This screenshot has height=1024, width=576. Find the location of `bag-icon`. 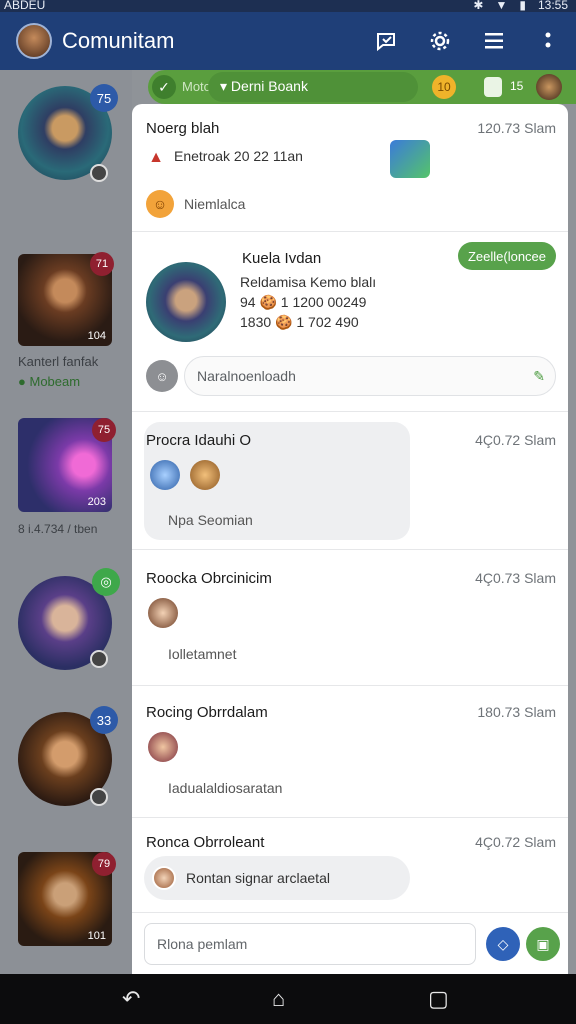

bag-icon is located at coordinates (493, 87).